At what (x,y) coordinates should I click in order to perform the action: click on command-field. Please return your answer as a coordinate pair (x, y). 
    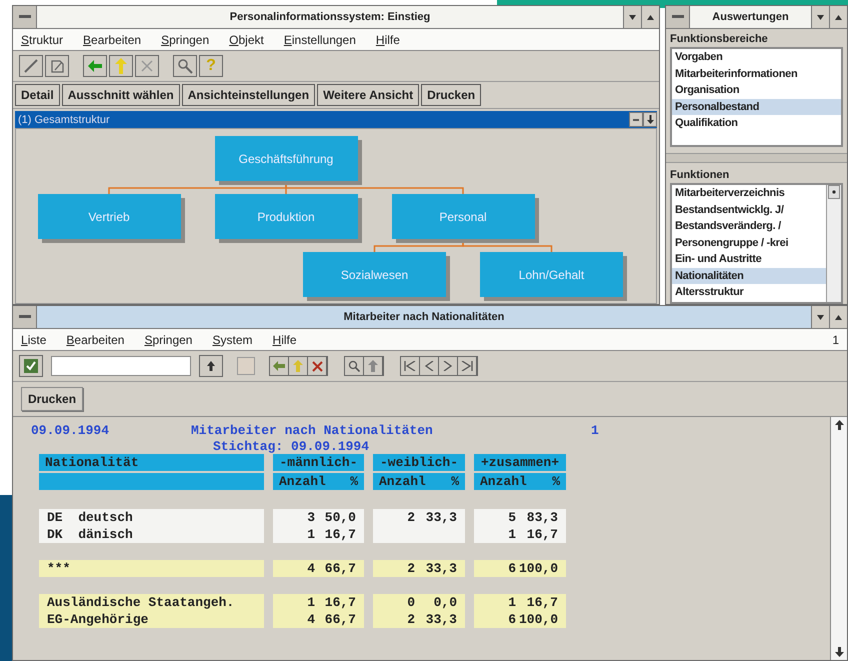
    Looking at the image, I should click on (121, 366).